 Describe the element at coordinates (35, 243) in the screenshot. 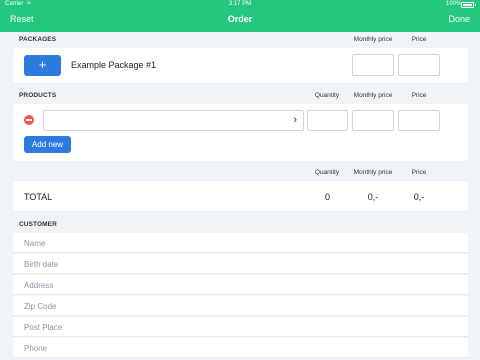

I see `name-placeholder: Name` at that location.